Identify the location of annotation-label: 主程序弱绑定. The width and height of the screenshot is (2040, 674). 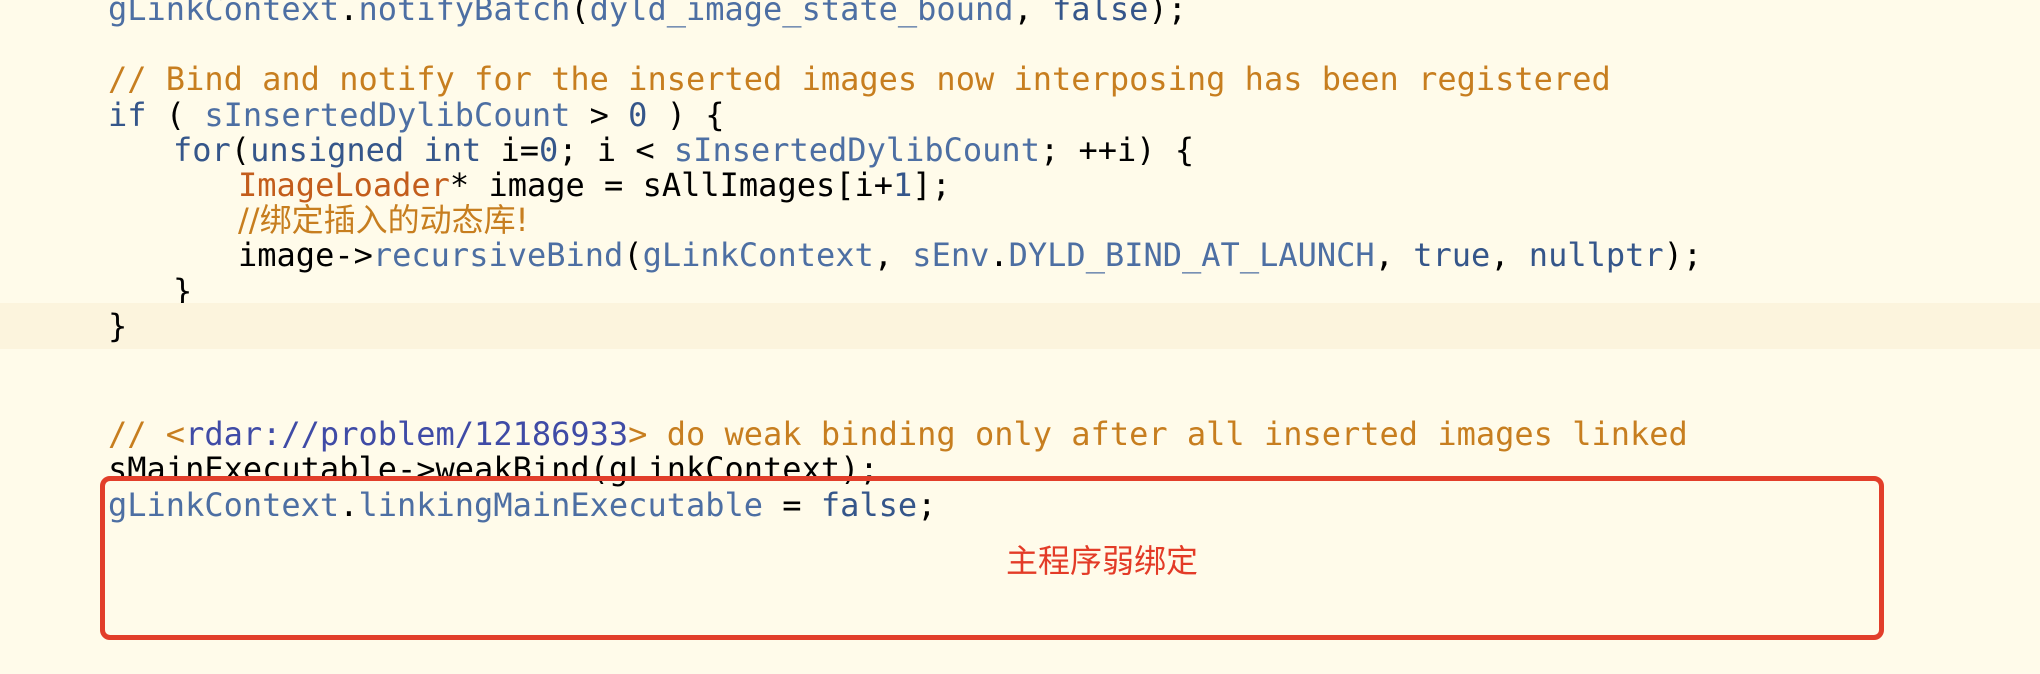
(1102, 561).